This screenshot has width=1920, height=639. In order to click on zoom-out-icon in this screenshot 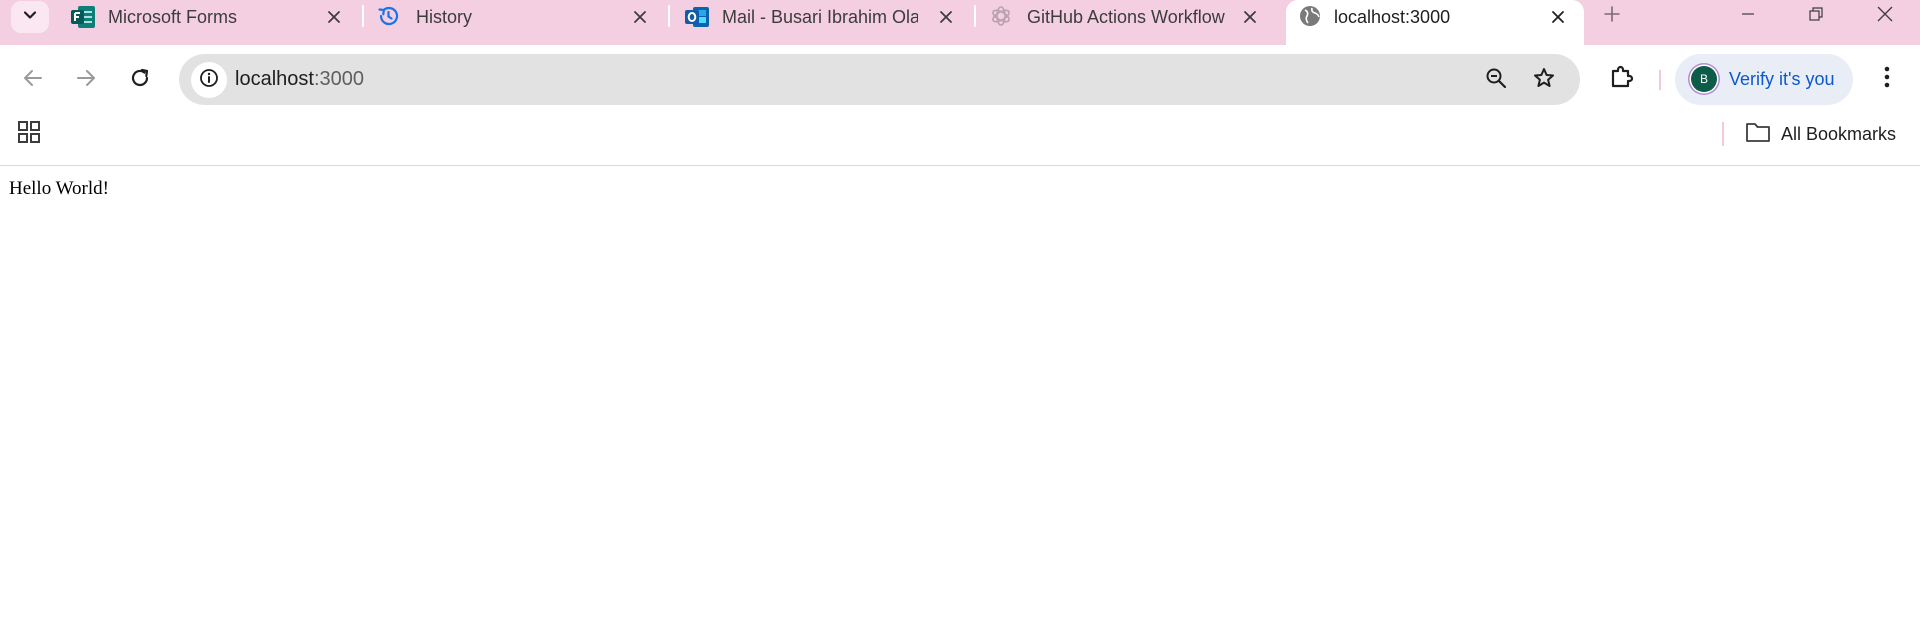, I will do `click(1496, 80)`.